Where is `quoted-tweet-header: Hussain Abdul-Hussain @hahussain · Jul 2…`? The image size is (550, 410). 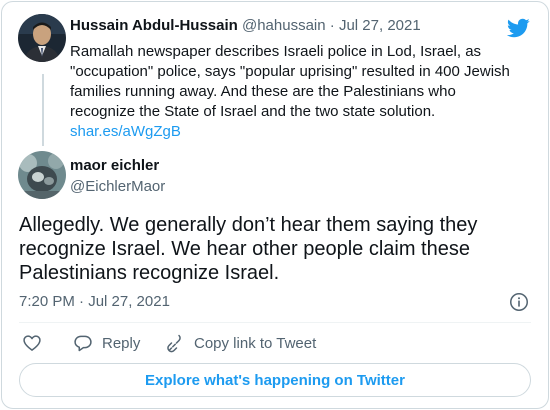 quoted-tweet-header: Hussain Abdul-Hussain @hahussain · Jul 2… is located at coordinates (245, 26).